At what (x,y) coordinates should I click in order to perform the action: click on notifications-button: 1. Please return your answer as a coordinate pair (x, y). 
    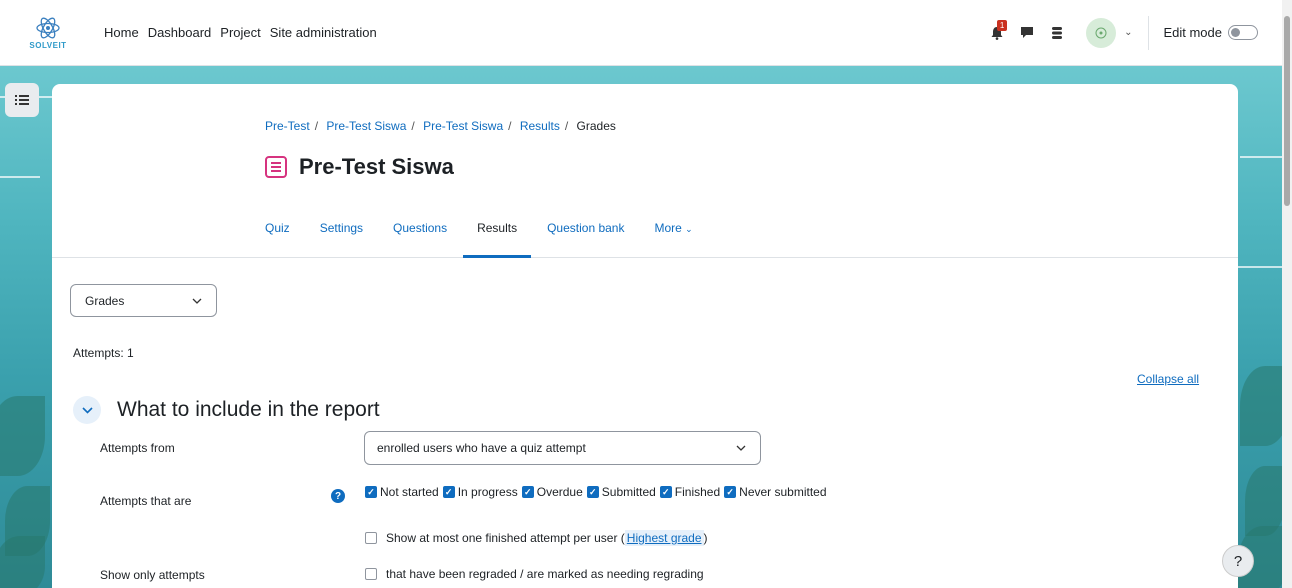
    Looking at the image, I should click on (997, 31).